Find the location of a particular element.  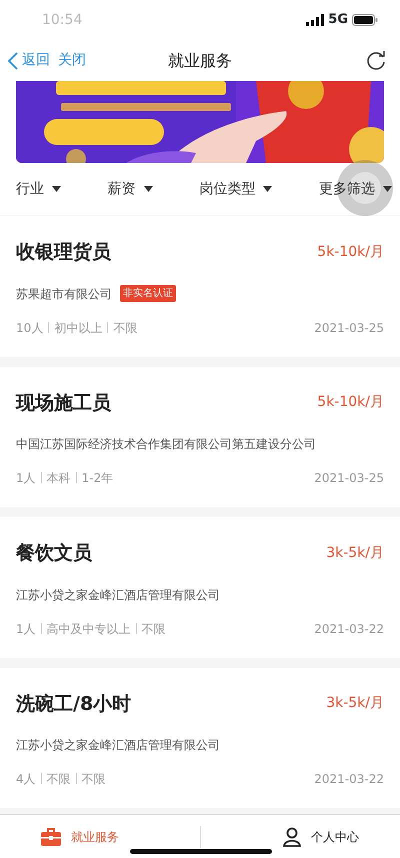

filter-dropdown: 薪资 is located at coordinates (130, 189).